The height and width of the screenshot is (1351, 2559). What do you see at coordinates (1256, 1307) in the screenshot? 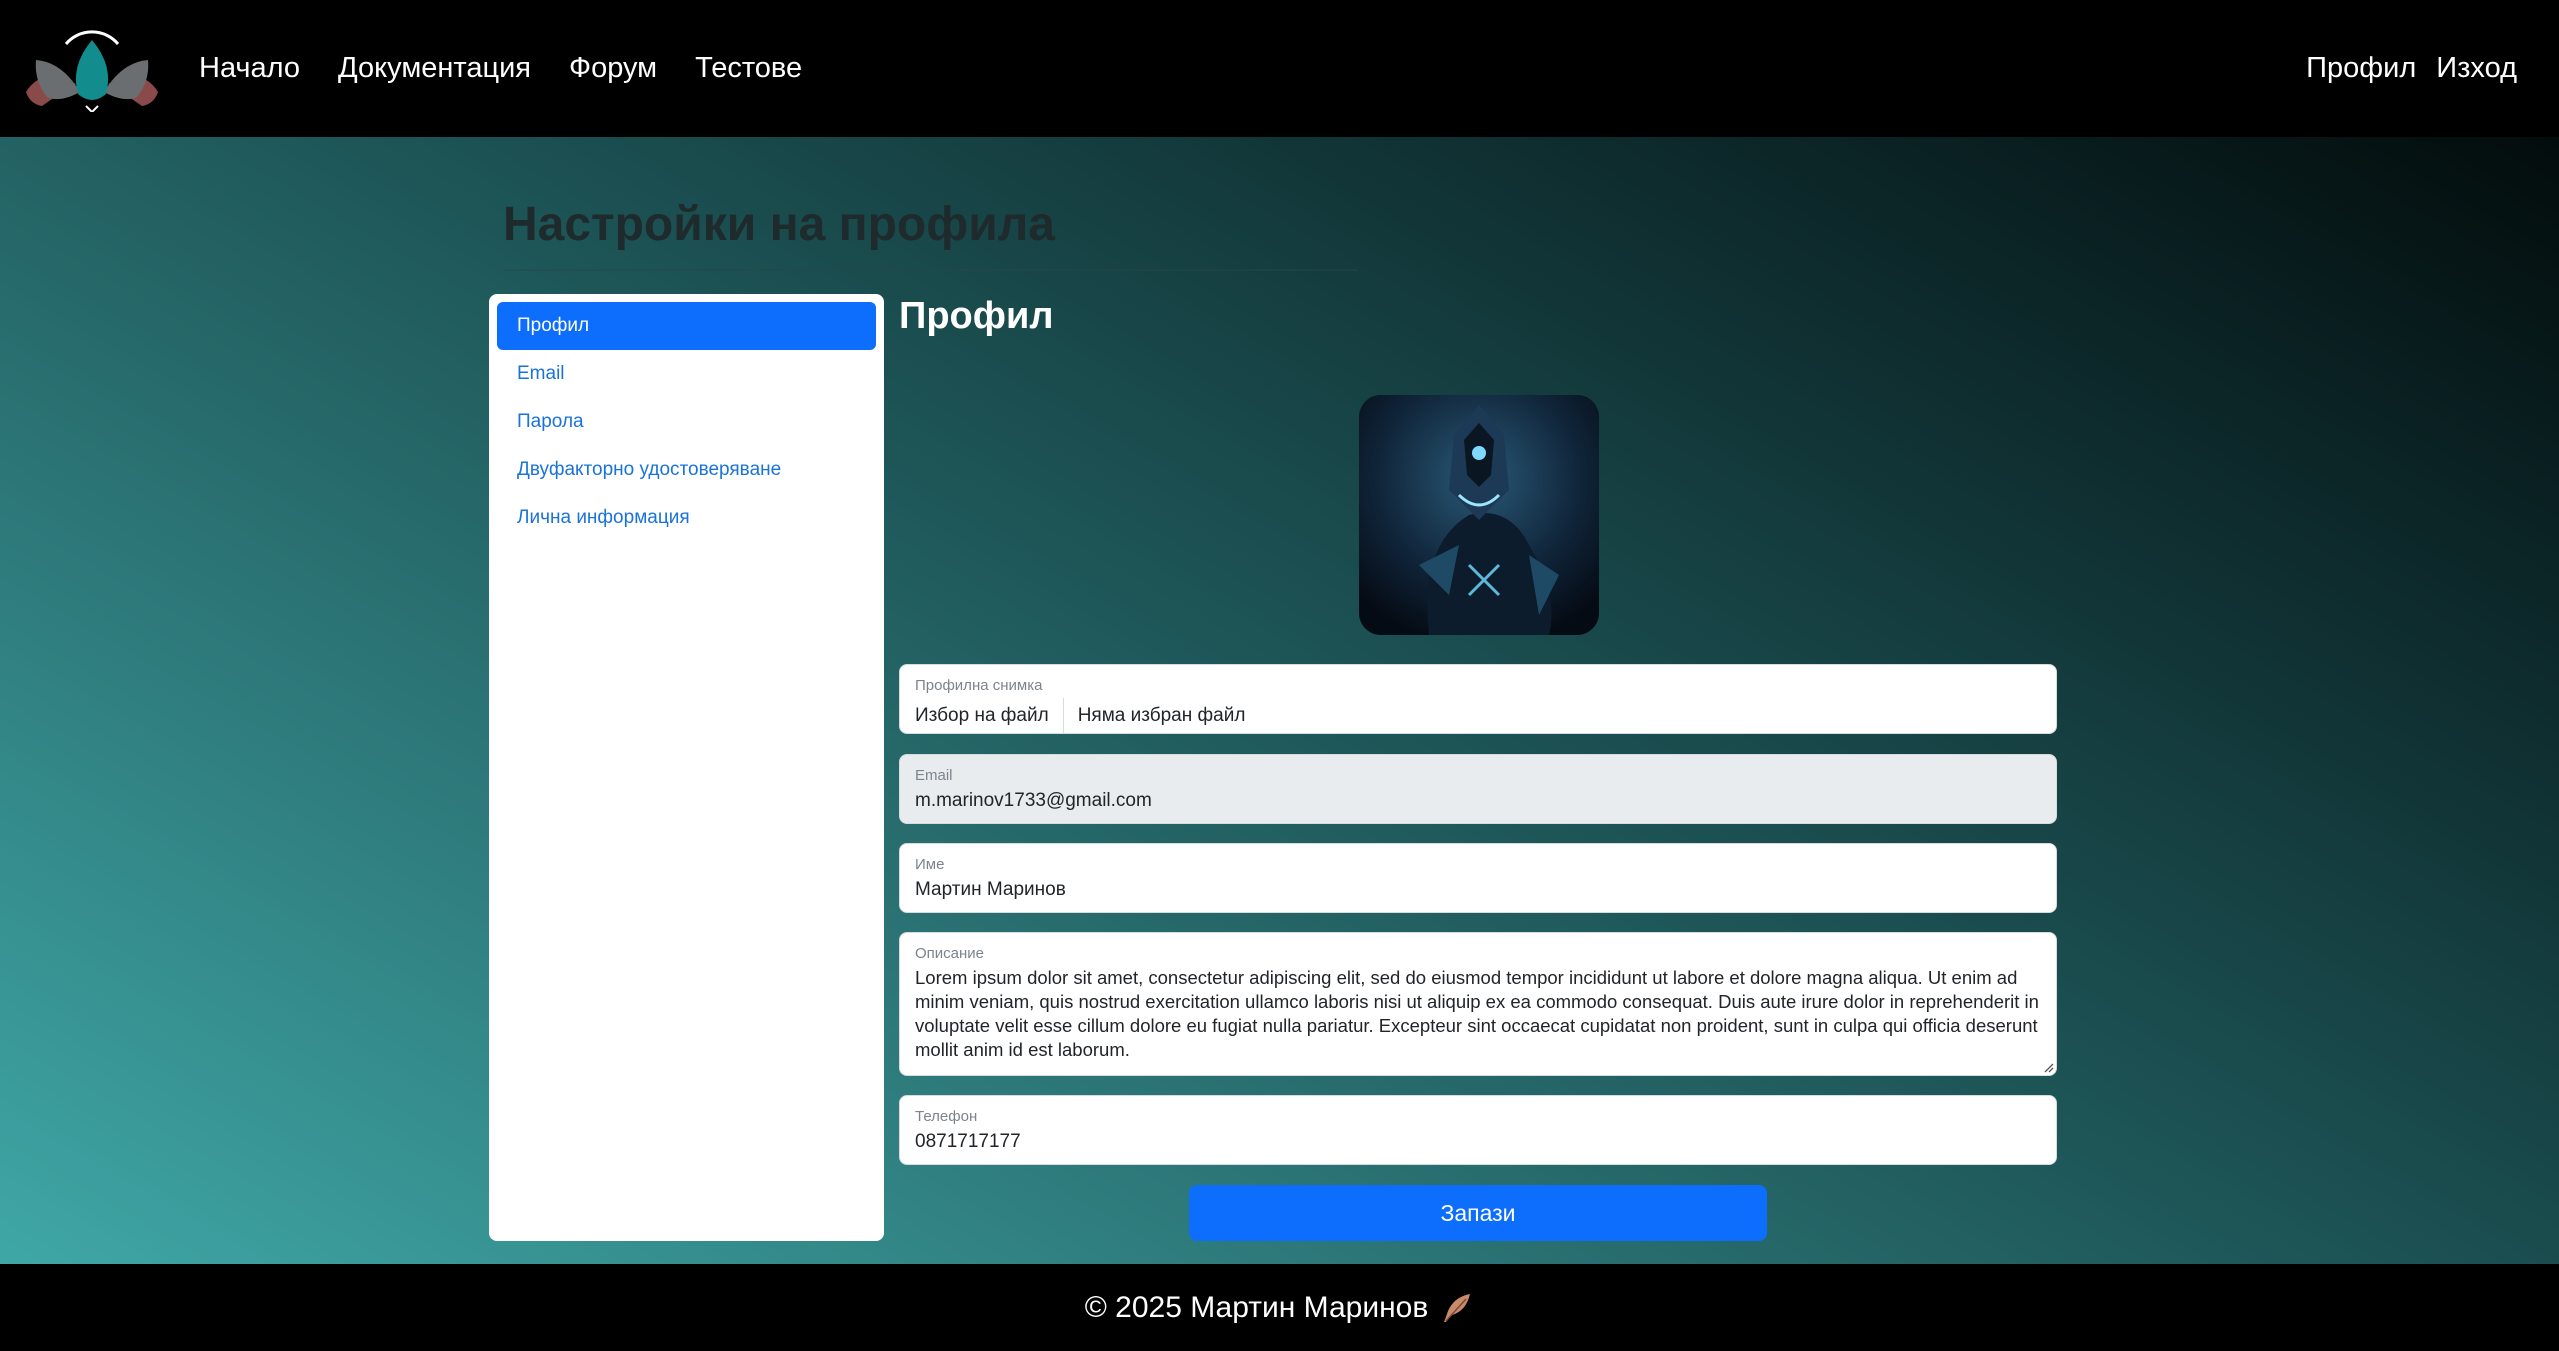
I see `footer-copyright: © 2025 Мартин Маринов` at bounding box center [1256, 1307].